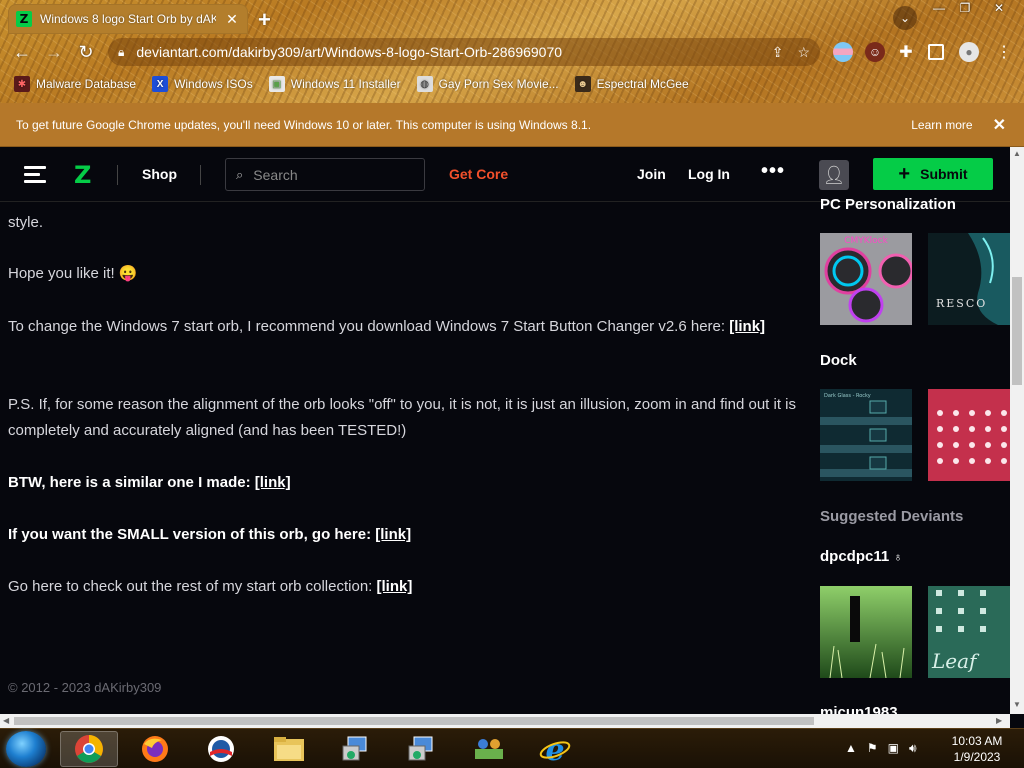  I want to click on cmyklock-thumbnail: CMYKlock, so click(866, 279).